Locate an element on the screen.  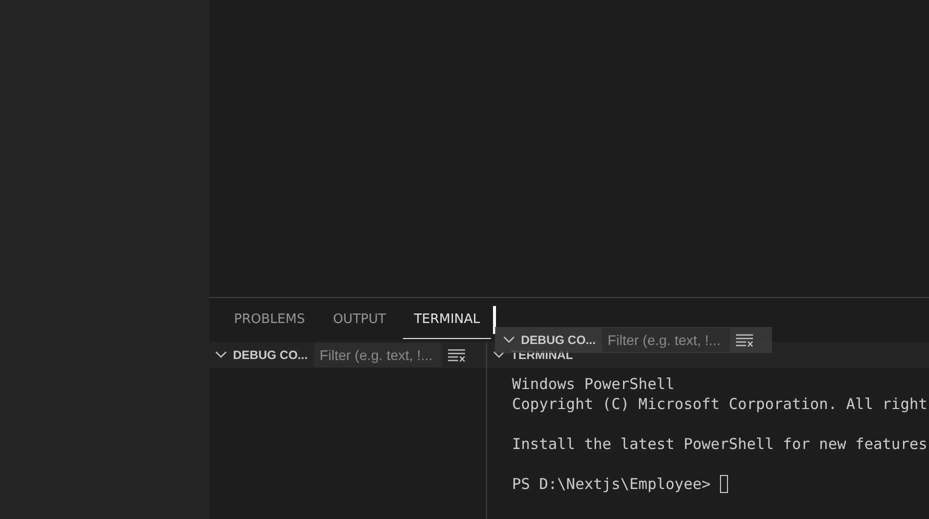
terminal-prompt: PS D:\Nextjs\Employee> is located at coordinates (611, 484).